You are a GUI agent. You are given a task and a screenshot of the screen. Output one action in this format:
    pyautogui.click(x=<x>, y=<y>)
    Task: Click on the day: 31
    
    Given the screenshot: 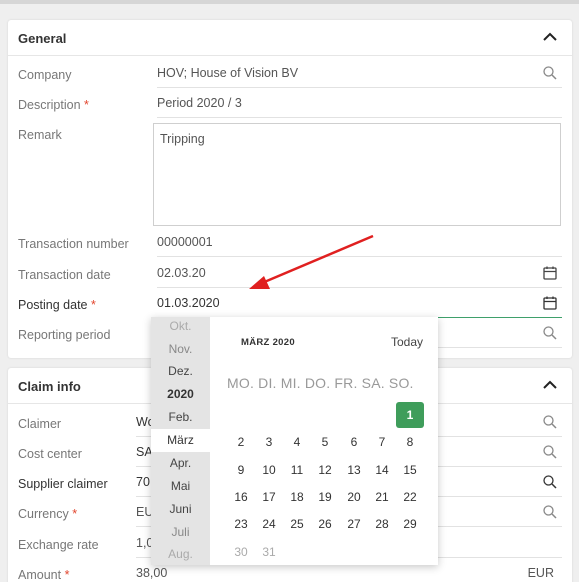 What is the action you would take?
    pyautogui.click(x=269, y=552)
    